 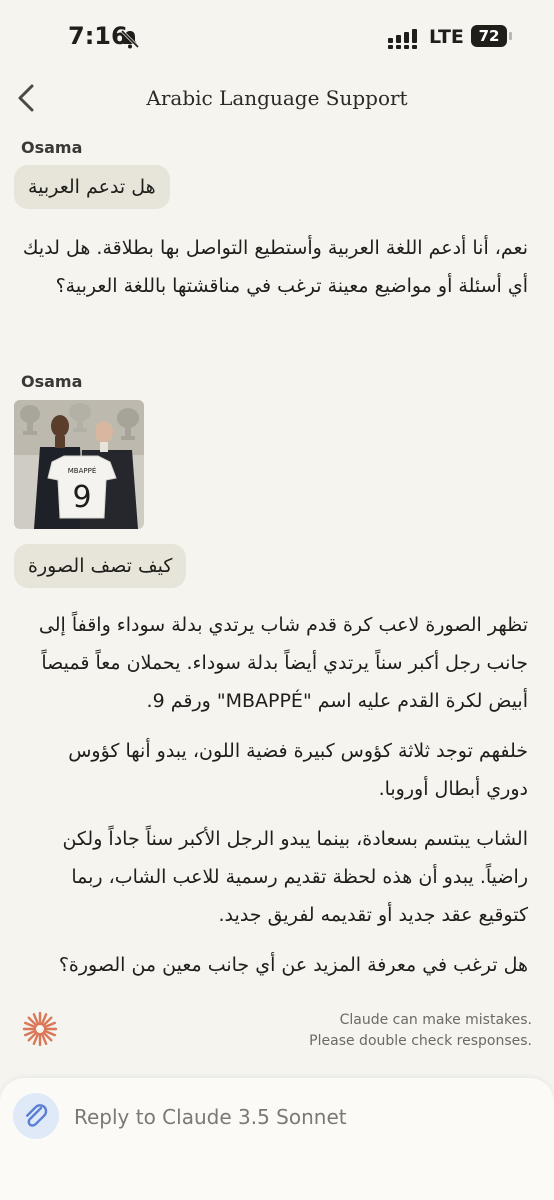 What do you see at coordinates (294, 1117) in the screenshot?
I see `reply-input` at bounding box center [294, 1117].